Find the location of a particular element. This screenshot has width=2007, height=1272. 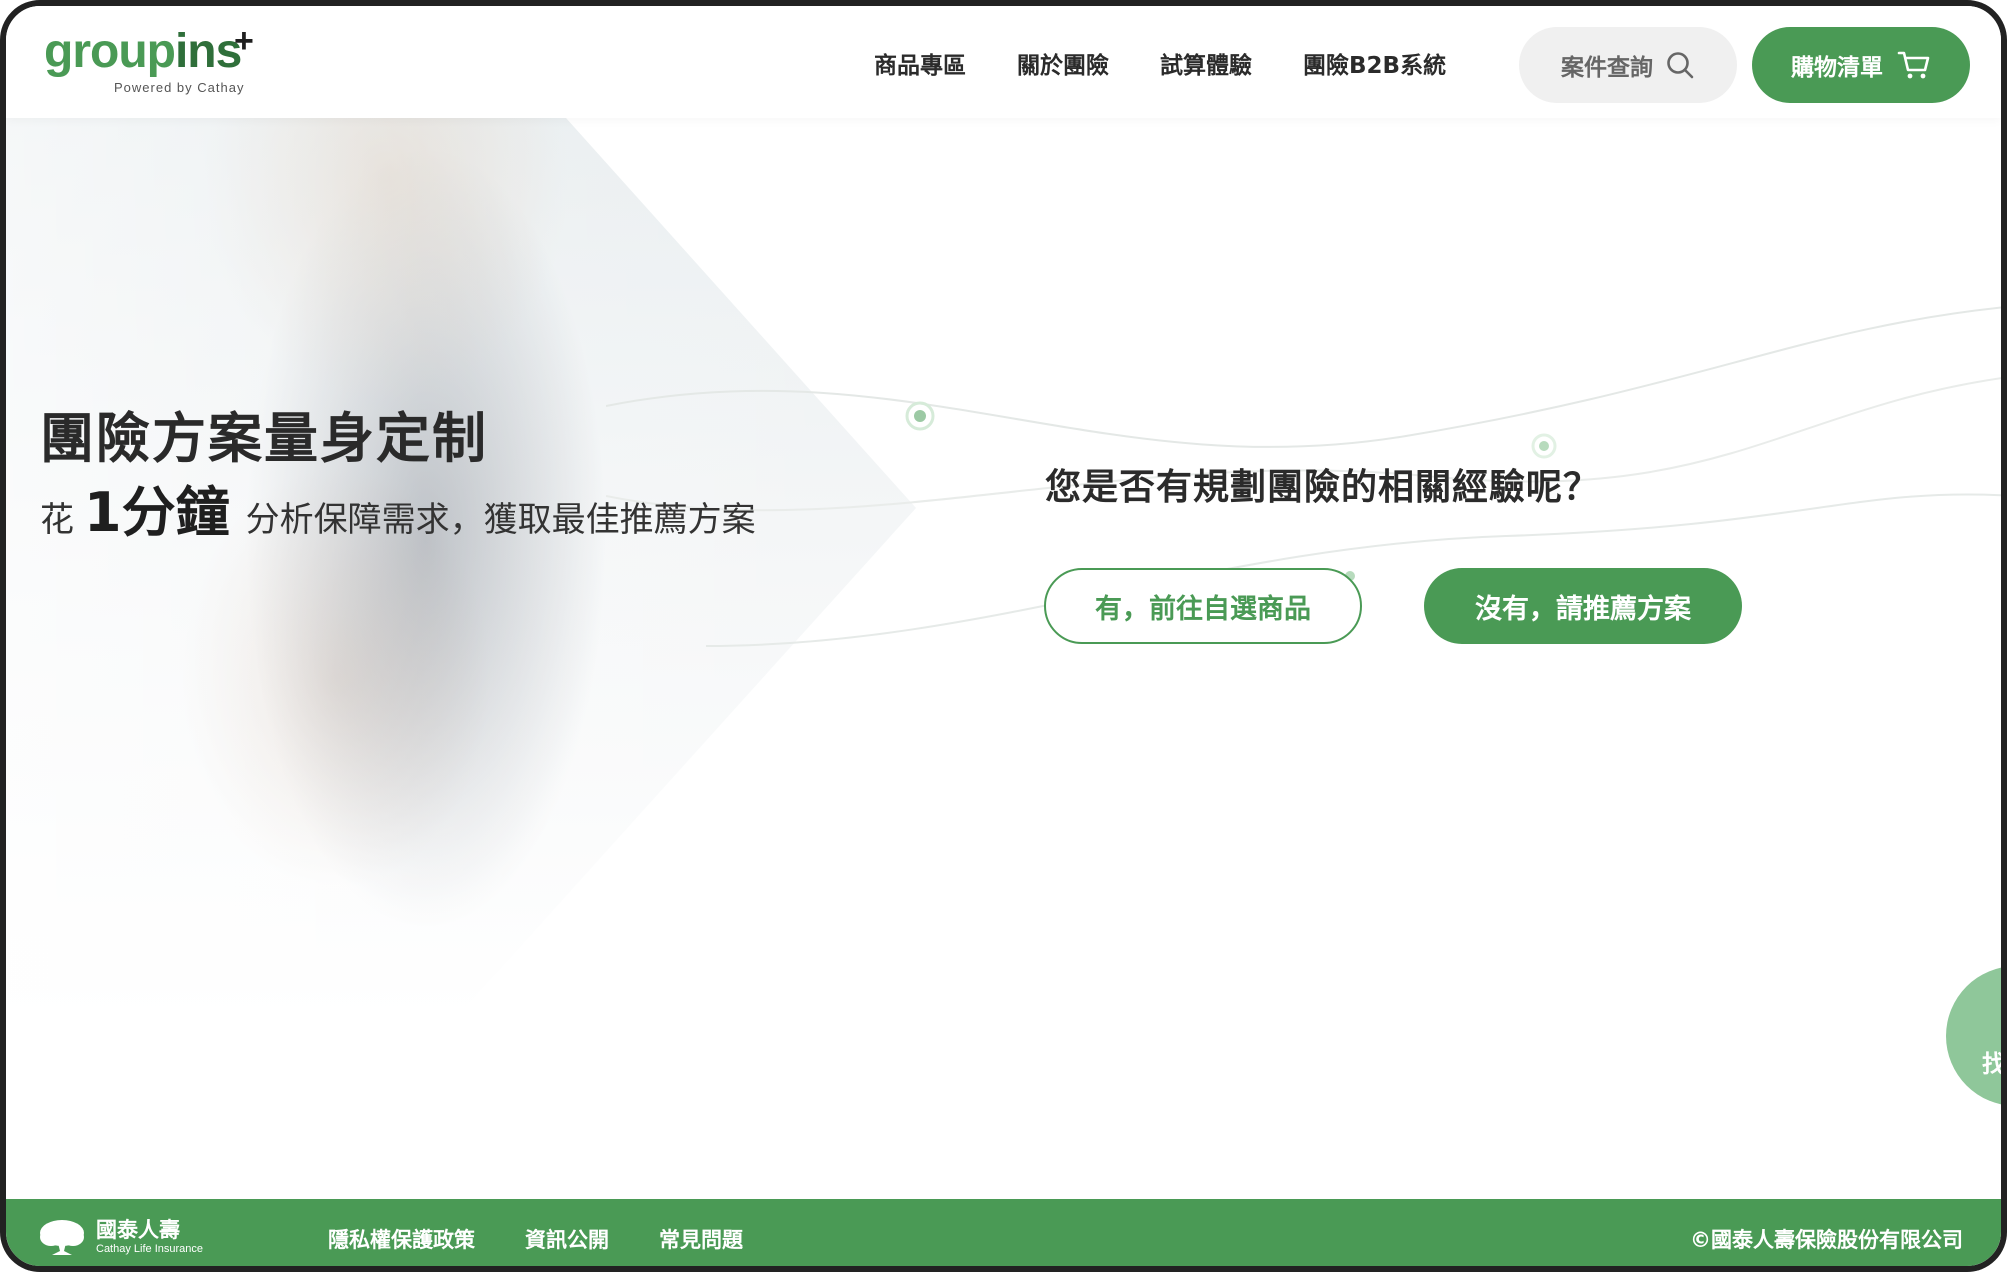

cathay-tree-icon is located at coordinates (62, 1237).